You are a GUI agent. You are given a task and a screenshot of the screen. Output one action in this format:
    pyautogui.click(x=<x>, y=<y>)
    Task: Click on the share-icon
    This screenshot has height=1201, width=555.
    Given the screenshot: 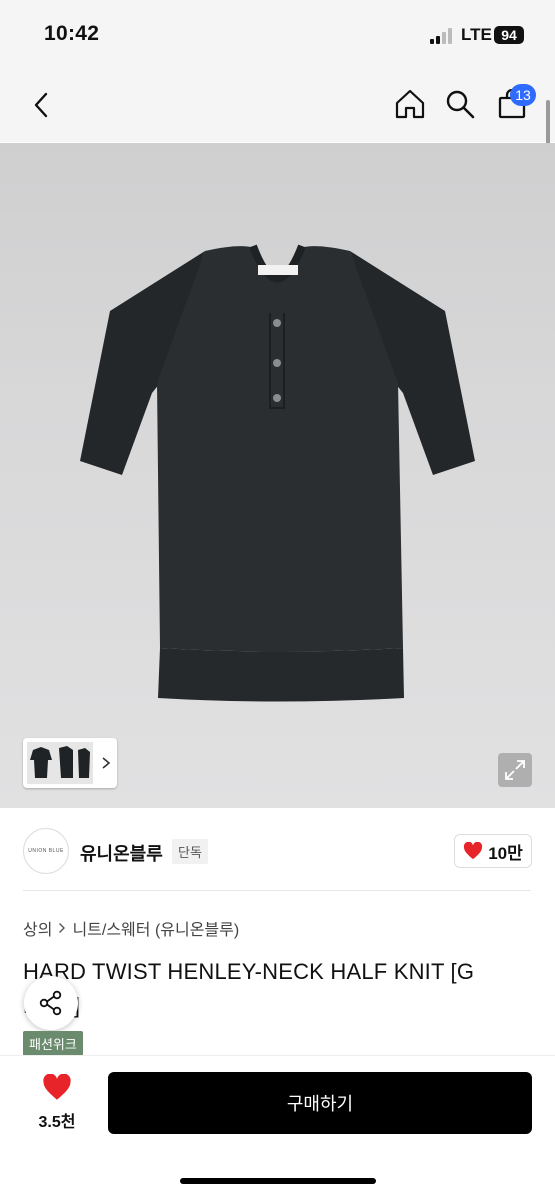 What is the action you would take?
    pyautogui.click(x=50, y=1003)
    